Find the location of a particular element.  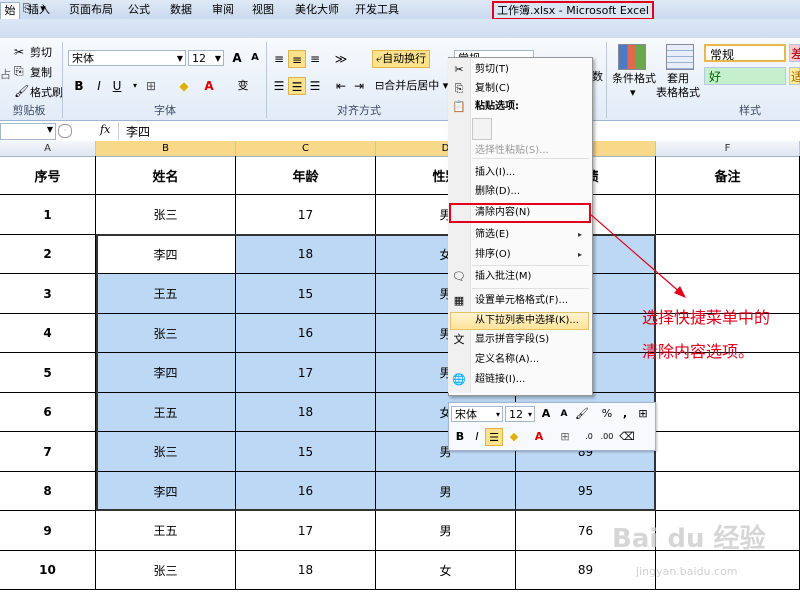

cell-name: 张三 is located at coordinates (166, 215).